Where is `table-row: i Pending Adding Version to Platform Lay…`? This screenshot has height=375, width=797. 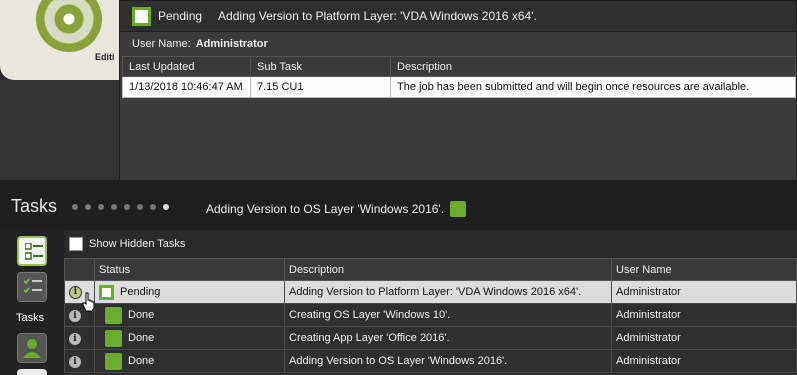 table-row: i Pending Adding Version to Platform Lay… is located at coordinates (430, 292).